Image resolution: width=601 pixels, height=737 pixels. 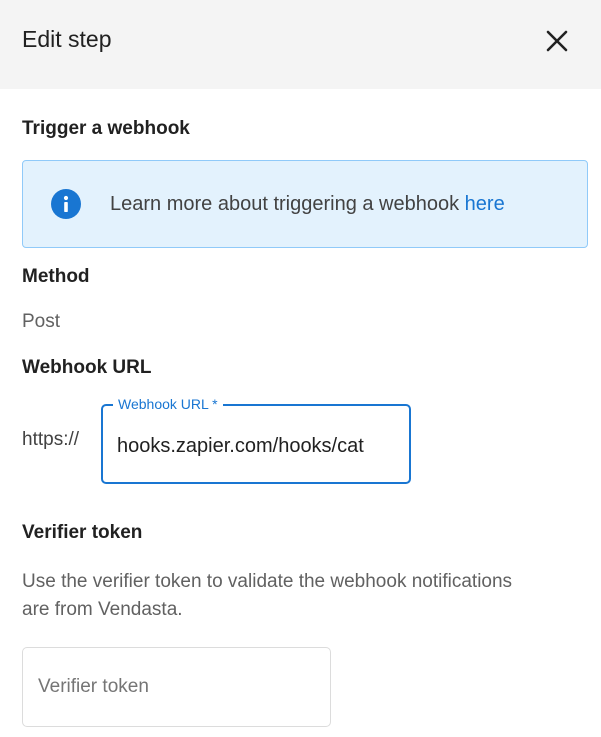 What do you see at coordinates (485, 204) in the screenshot?
I see `learn-more-link: here` at bounding box center [485, 204].